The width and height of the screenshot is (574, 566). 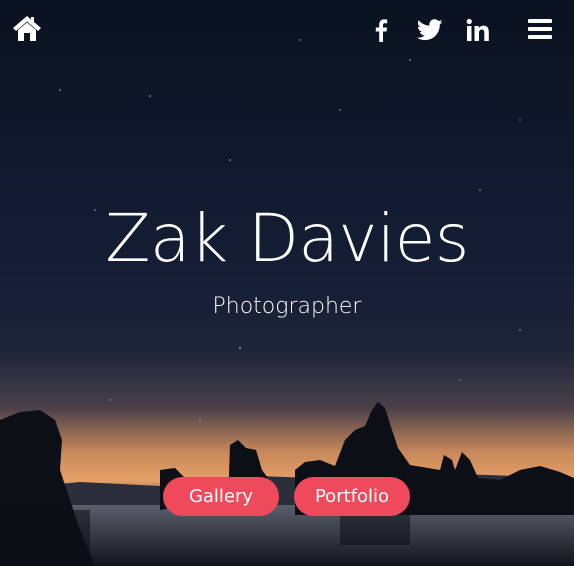 I want to click on hero-role: Photographer, so click(x=287, y=306).